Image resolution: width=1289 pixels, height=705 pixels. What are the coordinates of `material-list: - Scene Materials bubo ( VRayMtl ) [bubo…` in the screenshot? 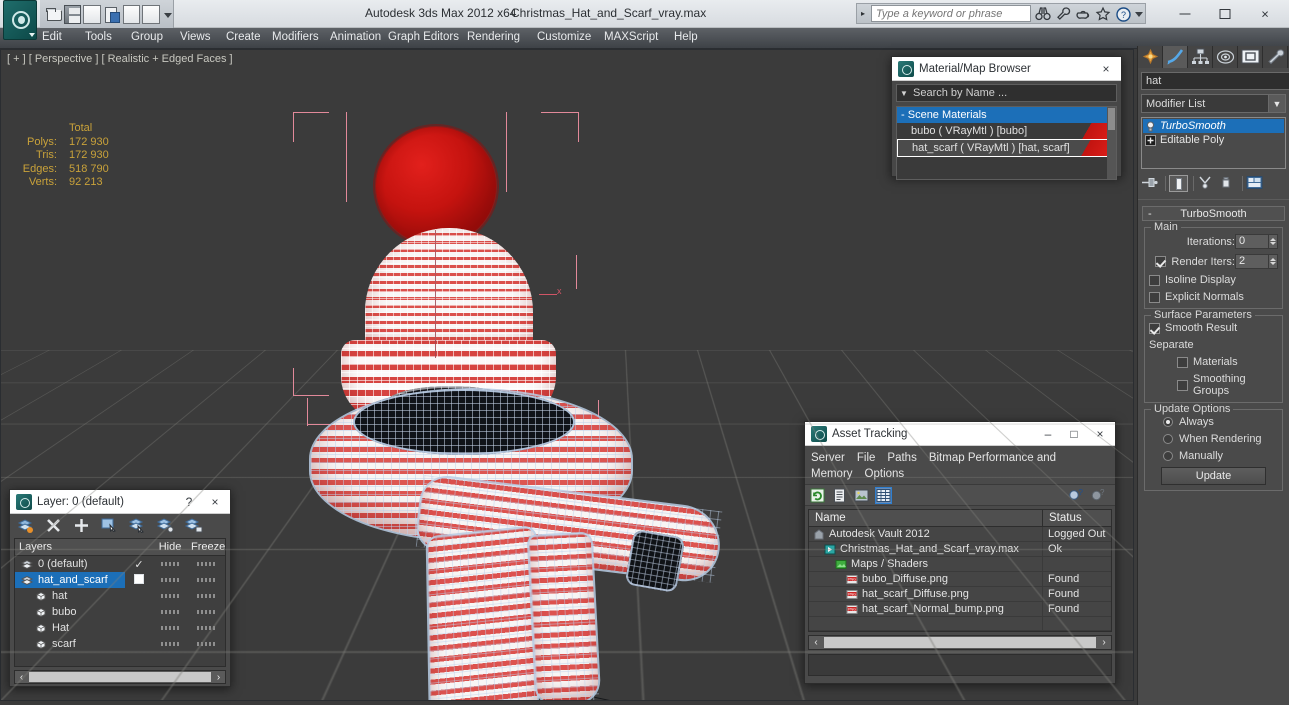 It's located at (1006, 143).